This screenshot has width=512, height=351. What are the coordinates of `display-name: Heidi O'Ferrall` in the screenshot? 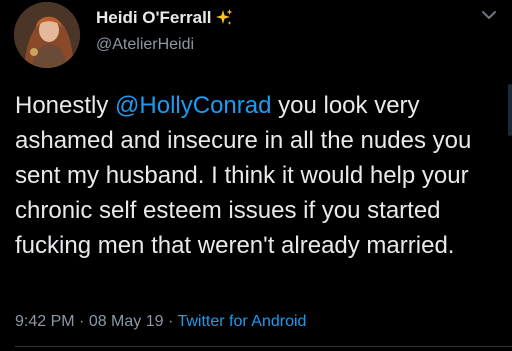 It's located at (154, 18).